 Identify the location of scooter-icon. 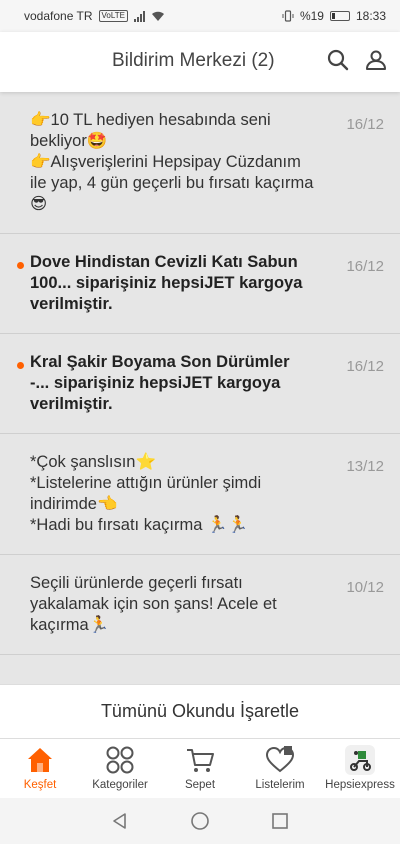
(360, 760).